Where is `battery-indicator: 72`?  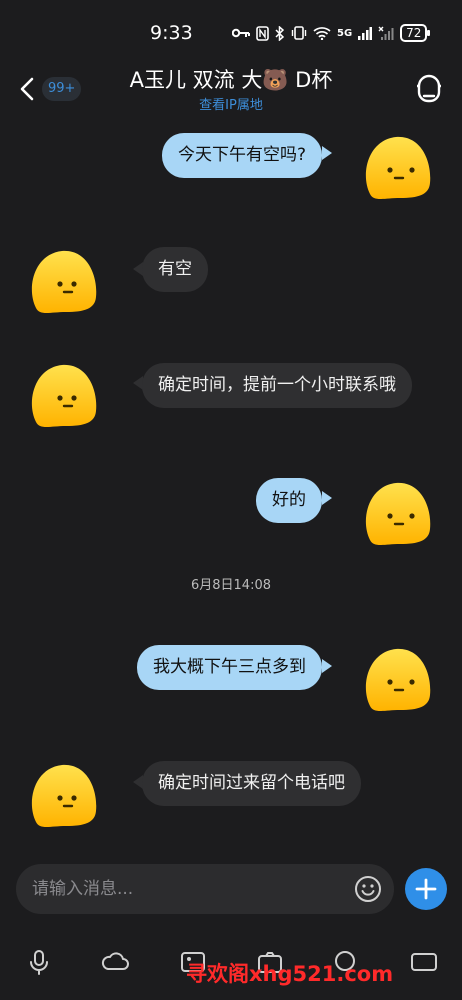 battery-indicator: 72 is located at coordinates (415, 33).